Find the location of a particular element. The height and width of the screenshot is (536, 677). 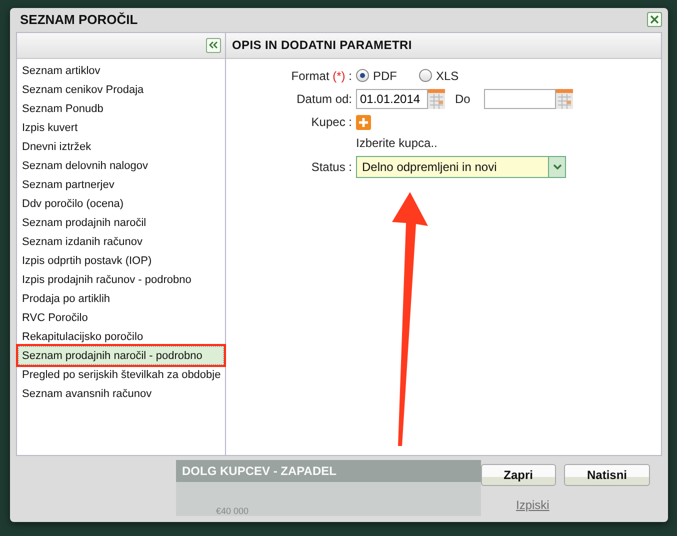

report-list-item: Seznam cenikov Prodaja is located at coordinates (121, 89).